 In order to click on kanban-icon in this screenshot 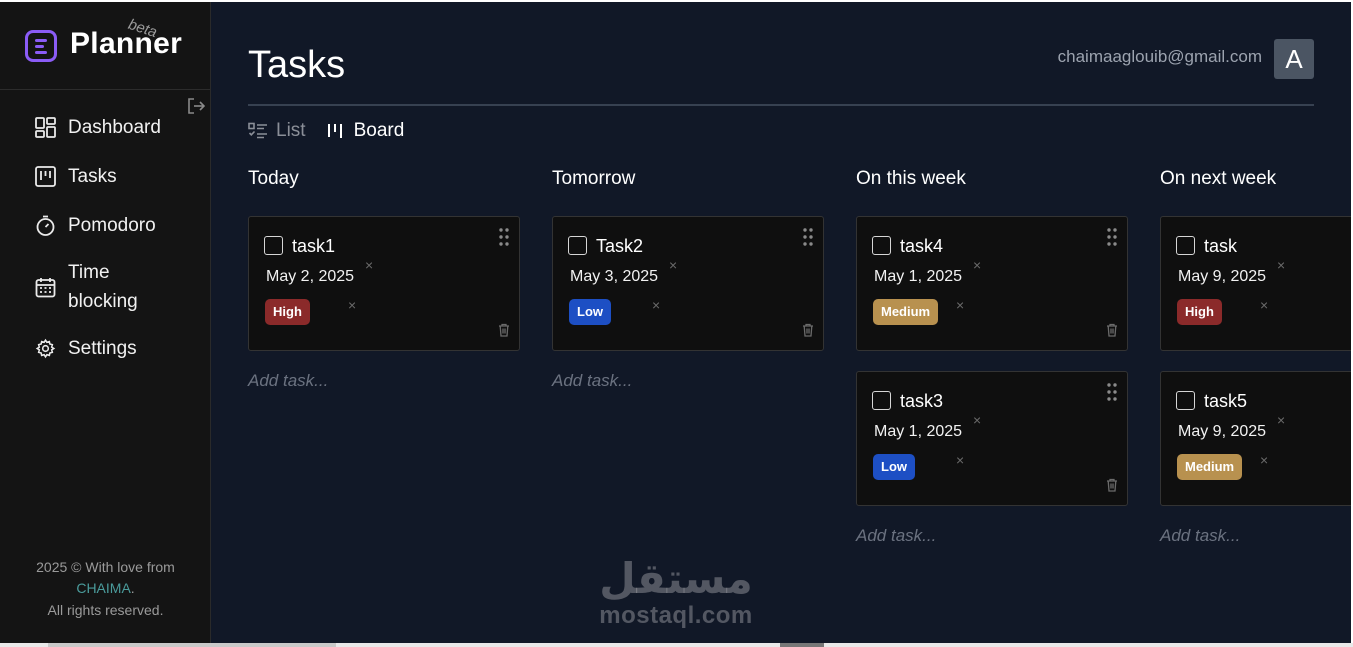, I will do `click(45, 176)`.